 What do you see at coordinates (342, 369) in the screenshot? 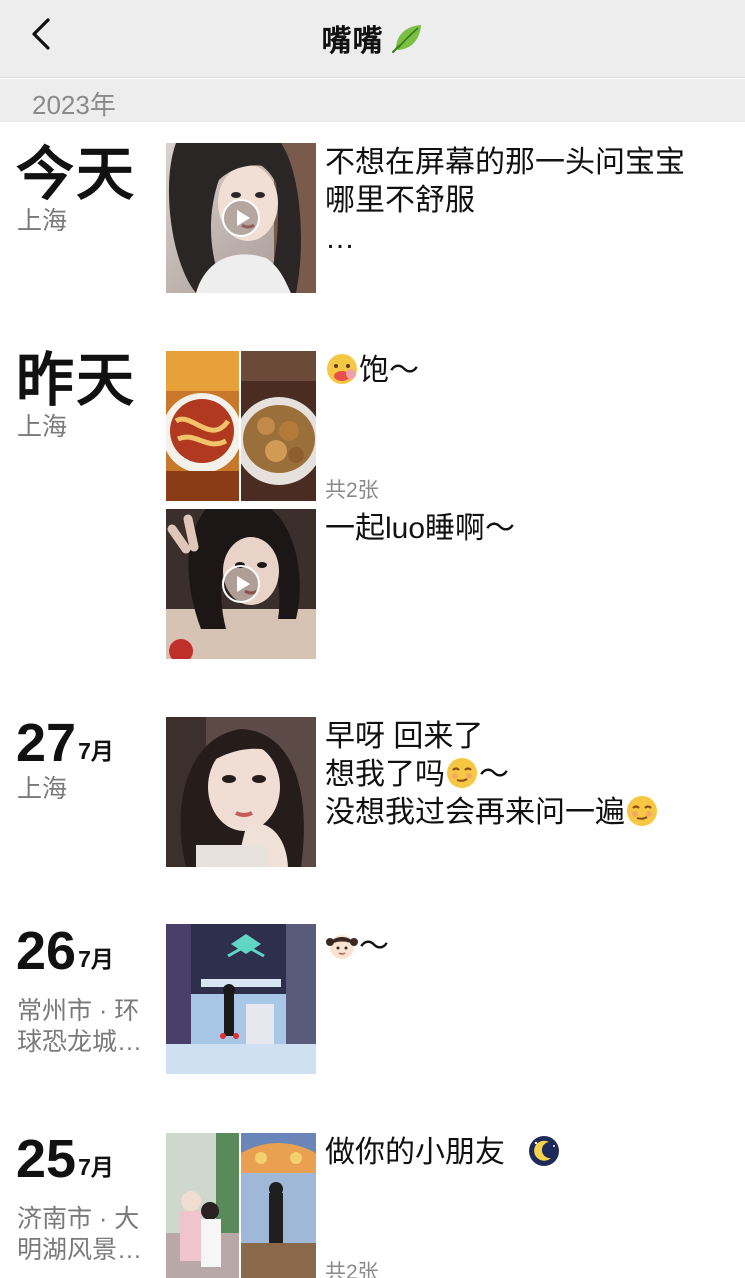
I see `face-with-food-icon` at bounding box center [342, 369].